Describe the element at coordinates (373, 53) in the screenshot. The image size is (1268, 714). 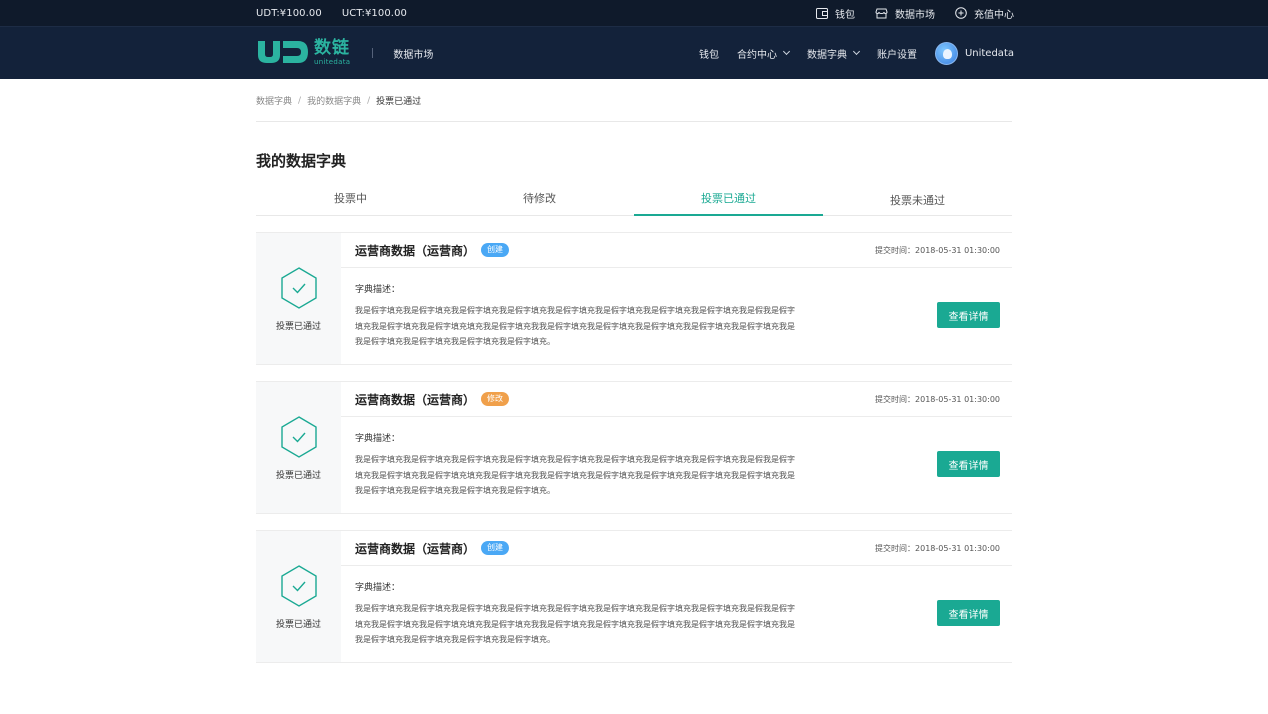
I see `brand-divider` at that location.